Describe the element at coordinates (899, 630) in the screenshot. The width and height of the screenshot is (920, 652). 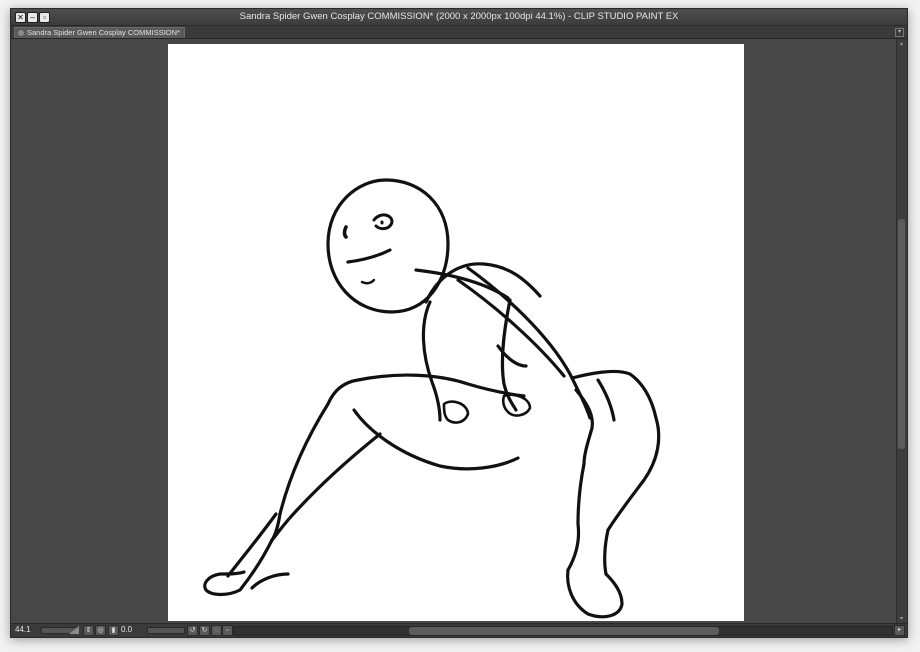
I see `navigator-corner-icon: ▸` at that location.